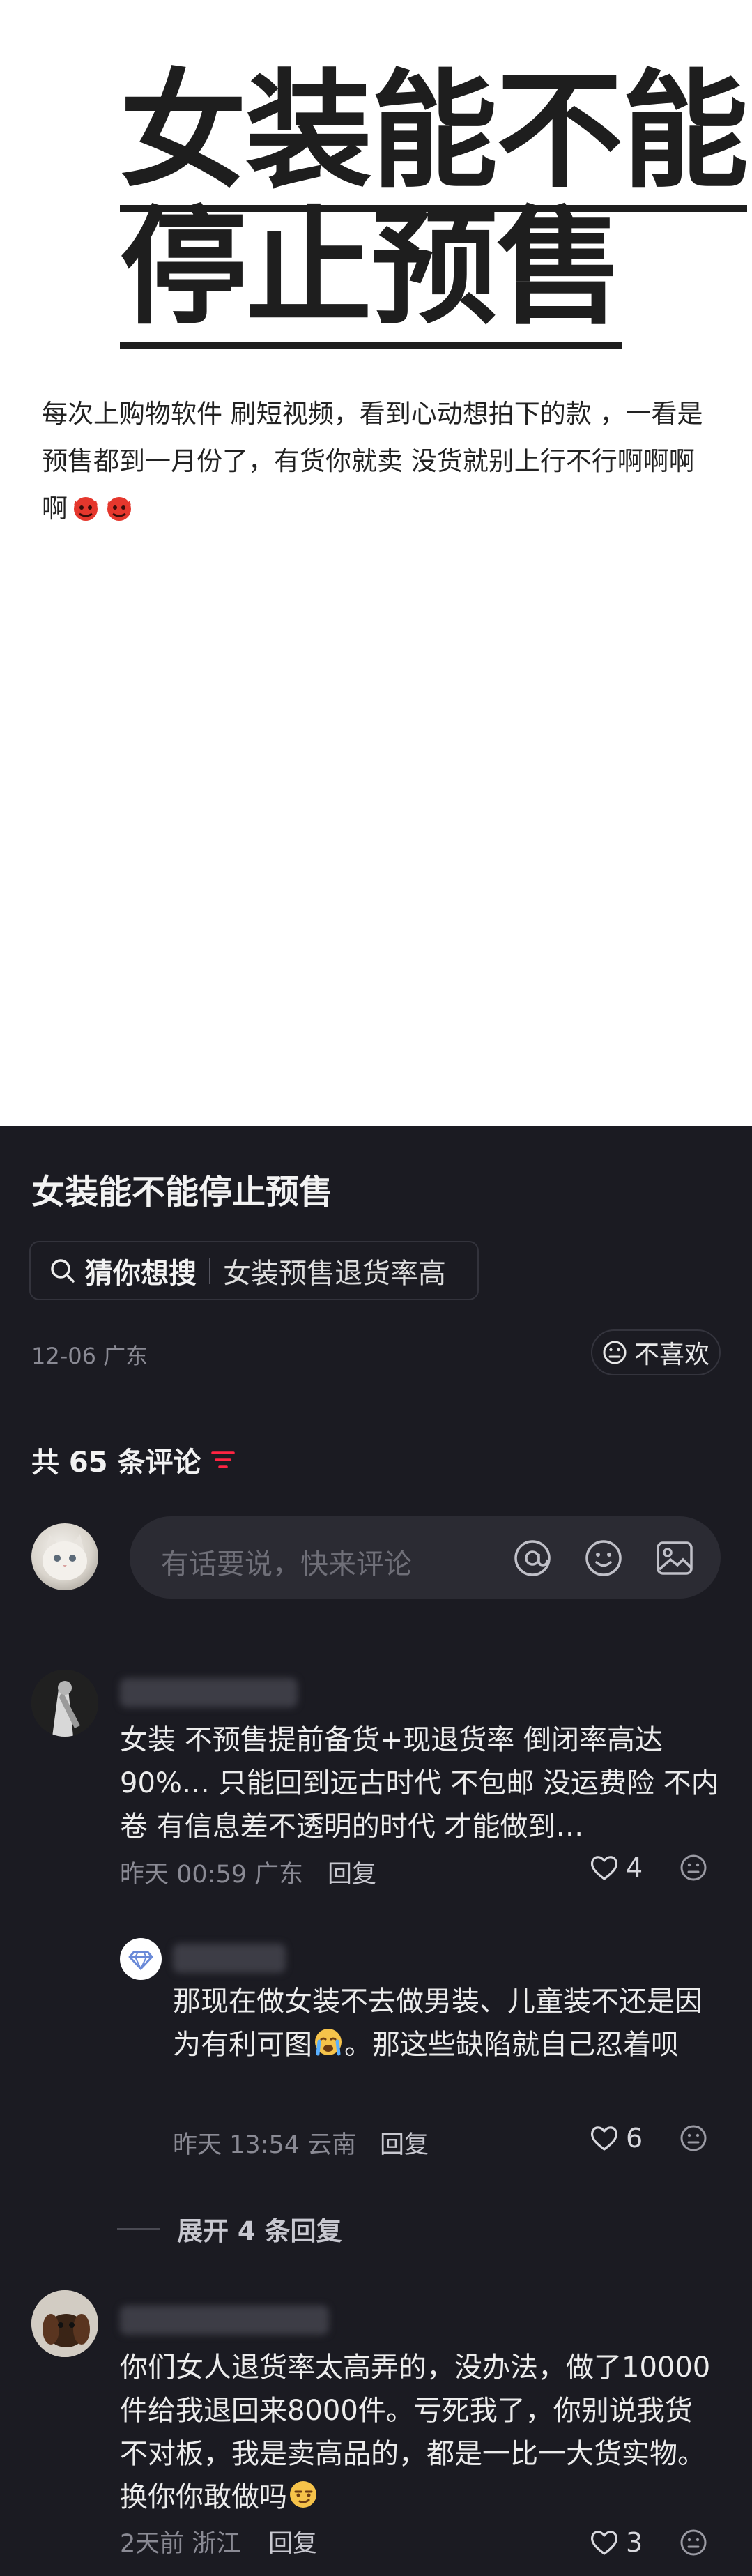 This screenshot has height=2576, width=752. What do you see at coordinates (672, 1355) in the screenshot?
I see `dislike-label: 不喜欢` at bounding box center [672, 1355].